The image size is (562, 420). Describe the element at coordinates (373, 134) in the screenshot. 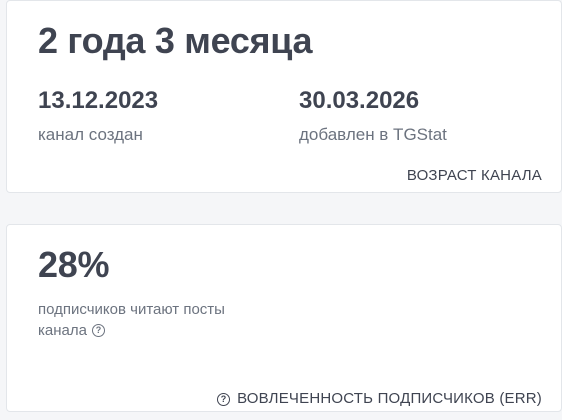

I see `added-label: добавлен в TGStat` at that location.